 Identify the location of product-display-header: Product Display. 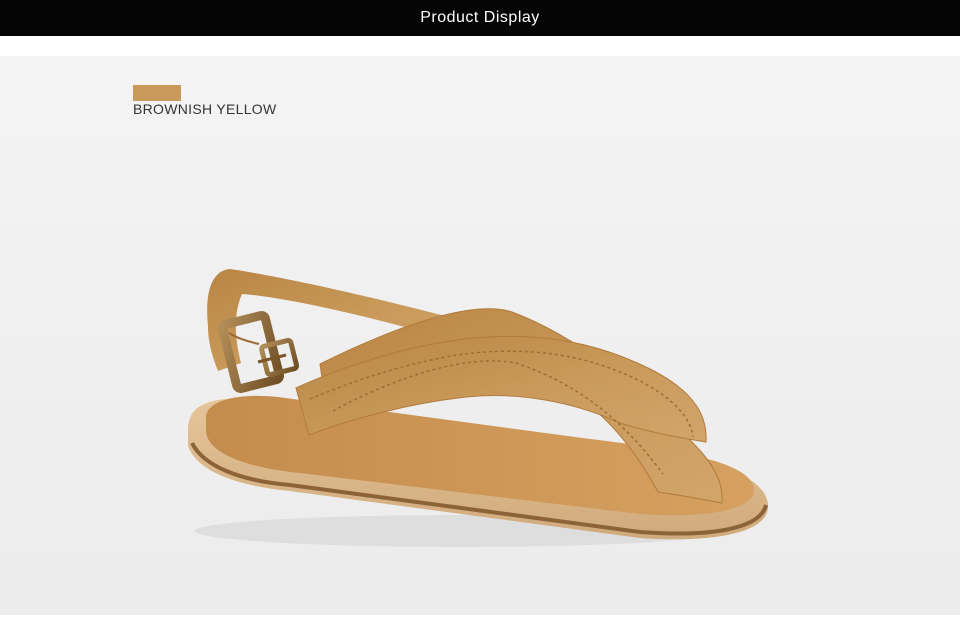
(480, 18).